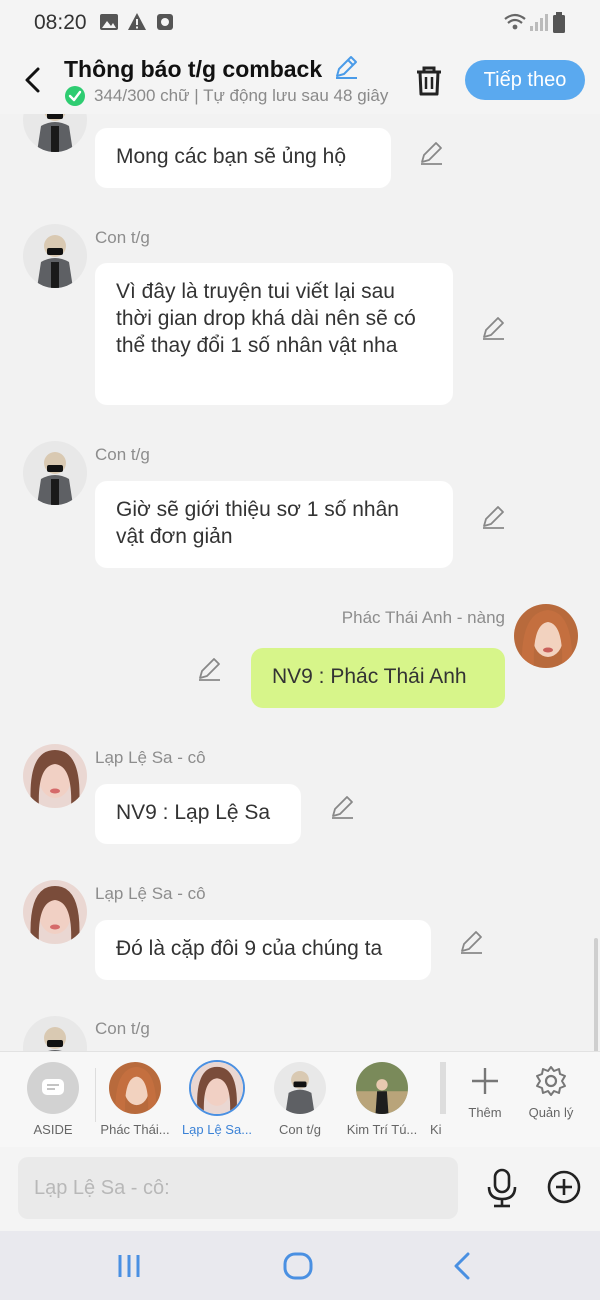 This screenshot has height=1300, width=600. I want to click on character-con-tg: Con t/g, so click(300, 1099).